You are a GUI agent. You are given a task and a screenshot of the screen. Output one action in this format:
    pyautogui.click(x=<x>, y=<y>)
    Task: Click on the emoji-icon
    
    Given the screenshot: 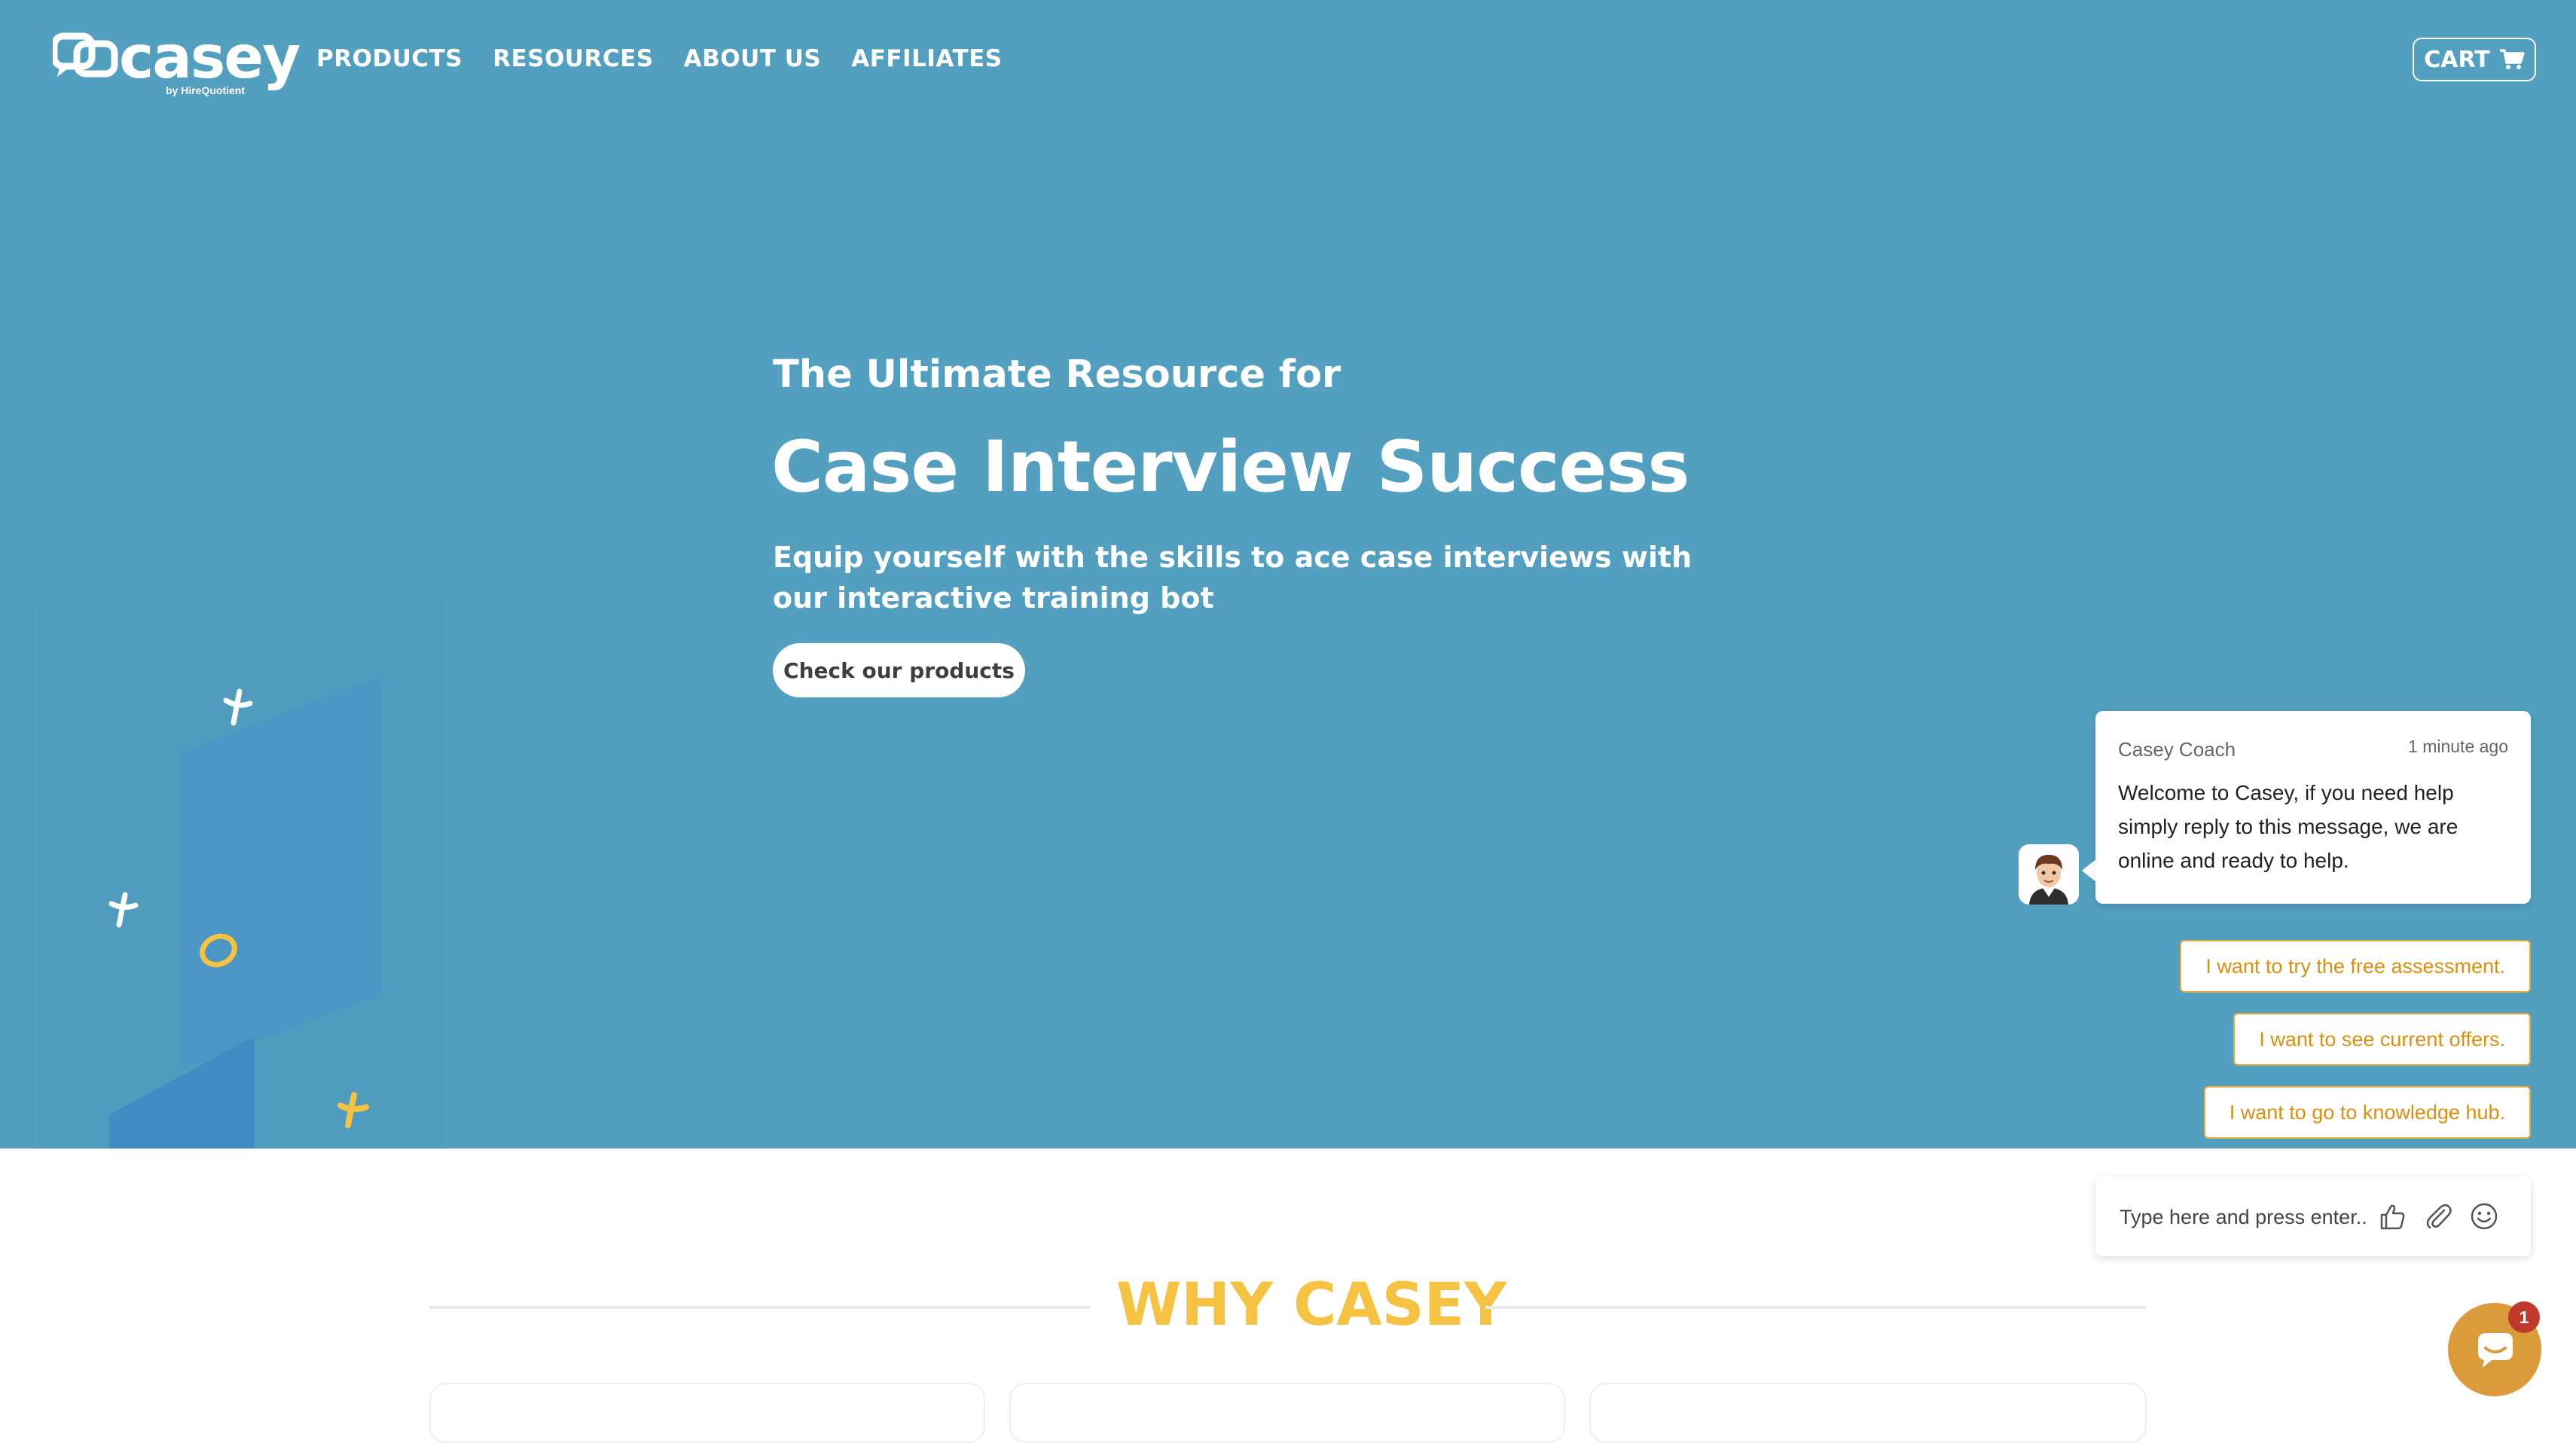 What is the action you would take?
    pyautogui.click(x=2484, y=1216)
    